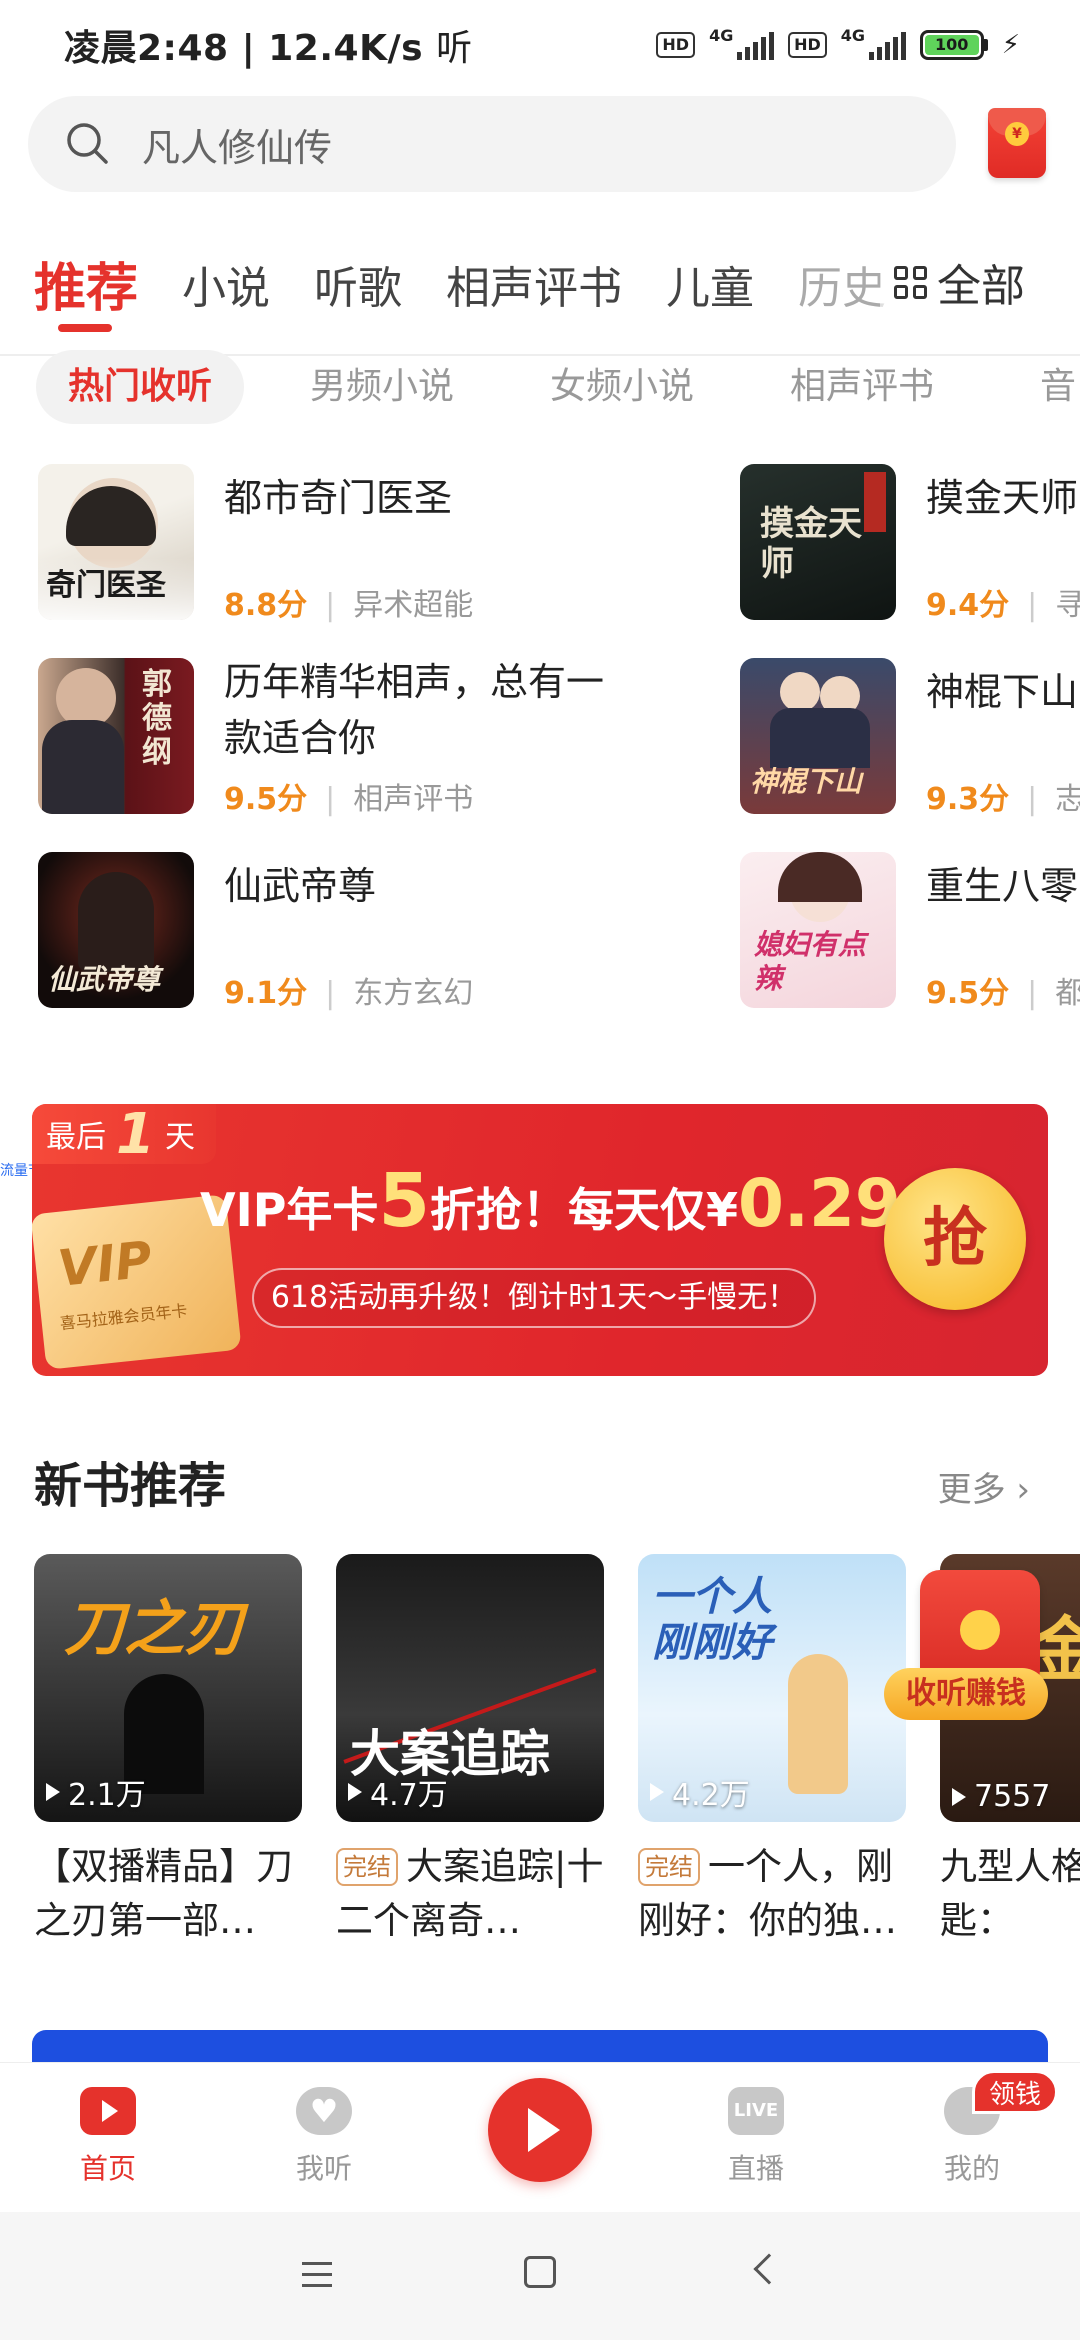 The image size is (1080, 2340). I want to click on charging-icon: ⚡, so click(1010, 45).